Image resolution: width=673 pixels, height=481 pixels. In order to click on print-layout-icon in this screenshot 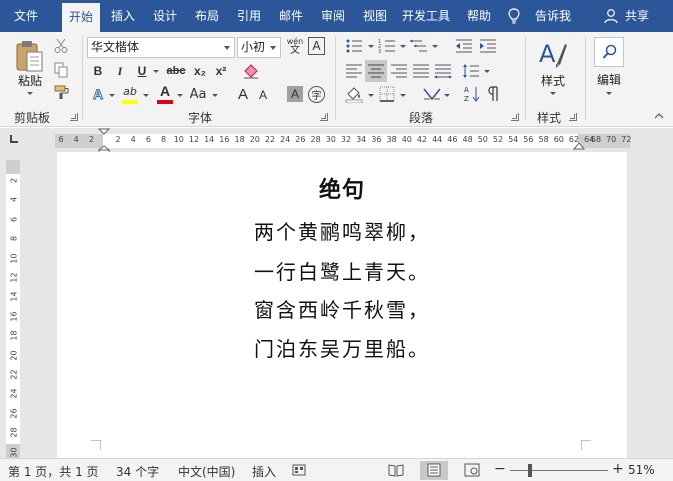, I will do `click(434, 470)`.